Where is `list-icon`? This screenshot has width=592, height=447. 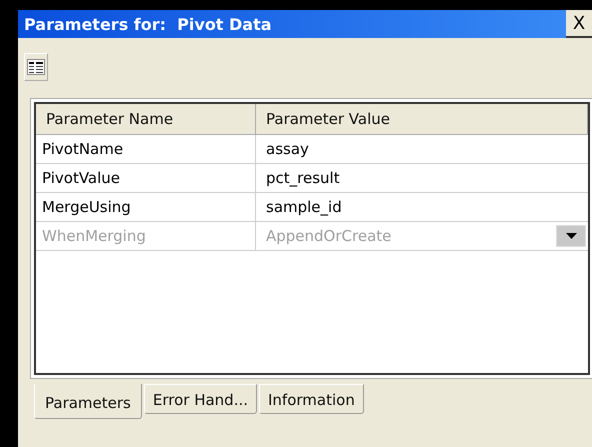
list-icon is located at coordinates (36, 67).